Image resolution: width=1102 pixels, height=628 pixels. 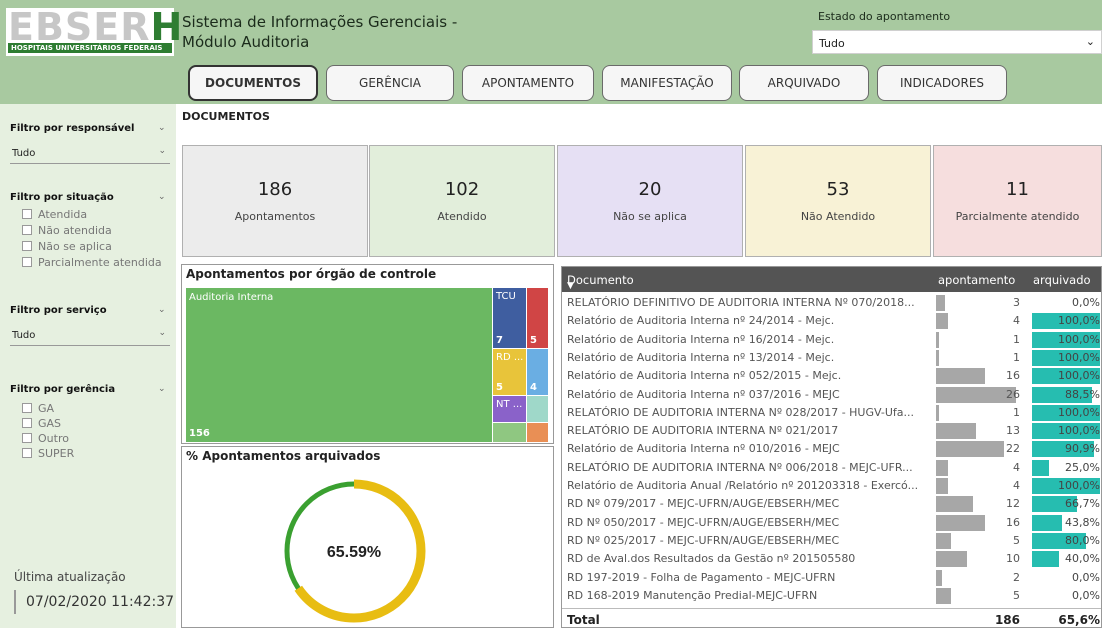 I want to click on checkbox-super: SUPER, so click(x=48, y=453).